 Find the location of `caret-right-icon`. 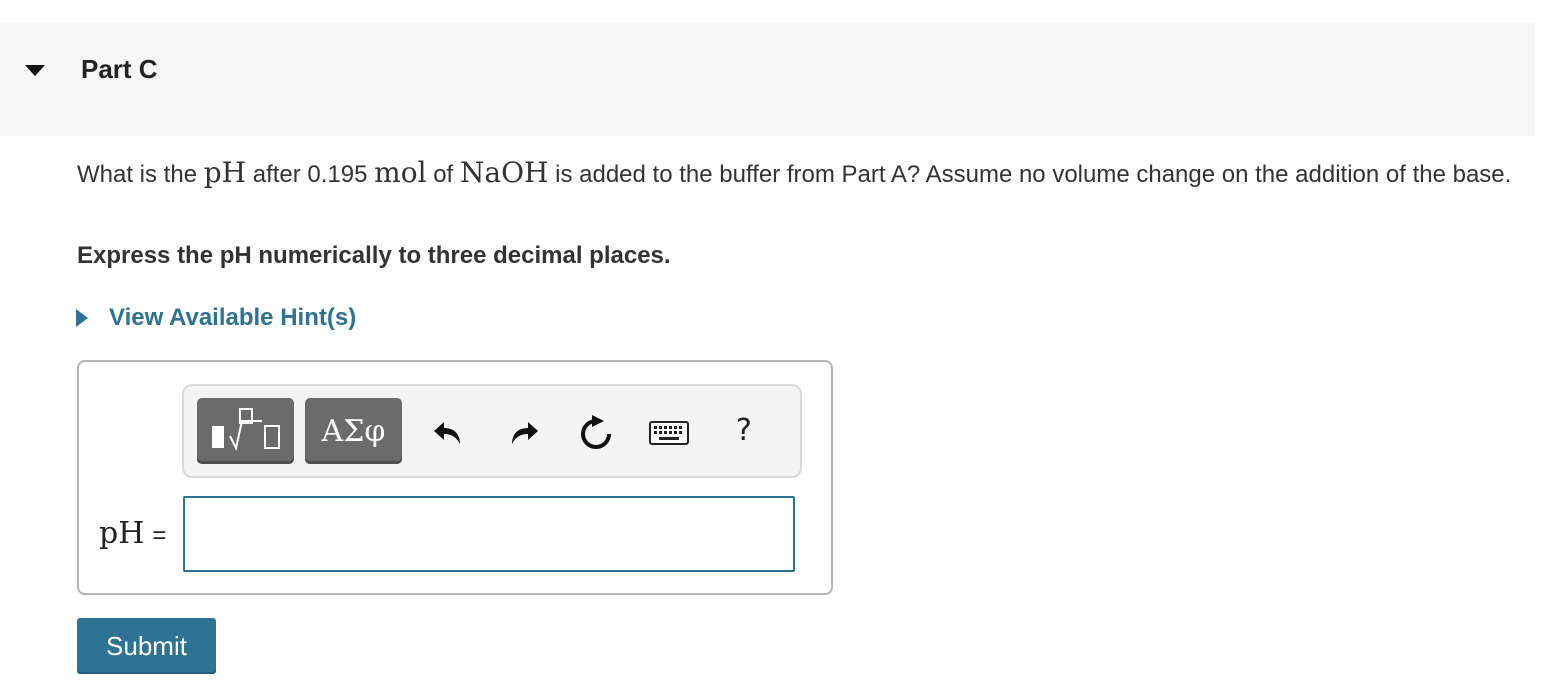

caret-right-icon is located at coordinates (82, 318).